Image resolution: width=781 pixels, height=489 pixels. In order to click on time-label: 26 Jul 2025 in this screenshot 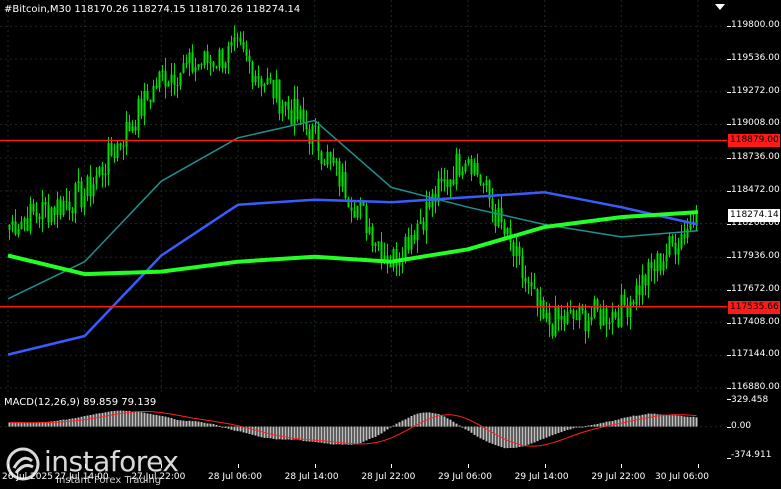, I will do `click(27, 477)`.